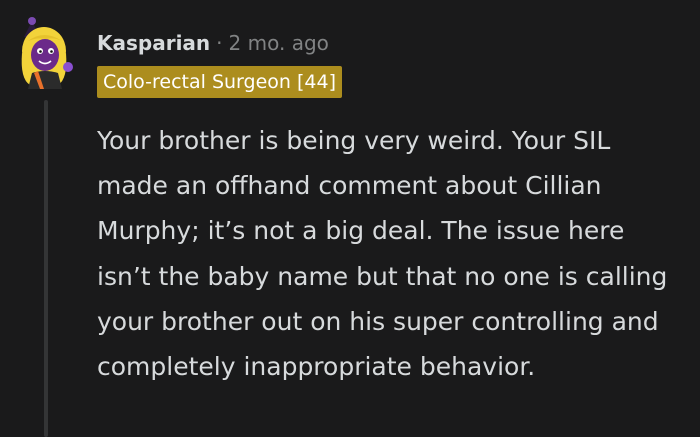  I want to click on comment-timestamp: 2 mo. ago, so click(279, 43).